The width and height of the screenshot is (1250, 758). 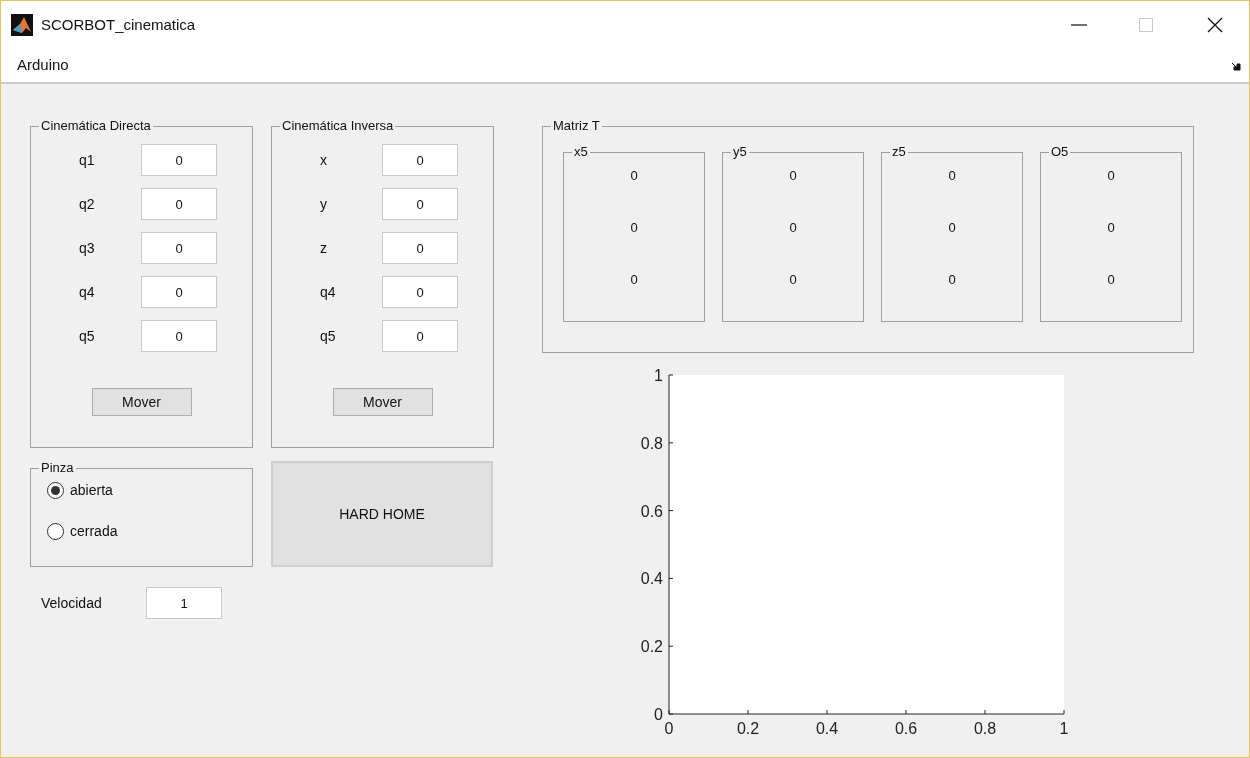 I want to click on y-tick-label: 0, so click(x=658, y=714).